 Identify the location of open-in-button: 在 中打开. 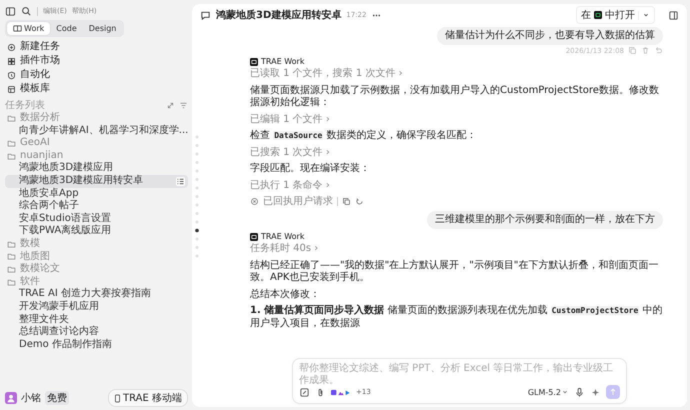
(615, 15).